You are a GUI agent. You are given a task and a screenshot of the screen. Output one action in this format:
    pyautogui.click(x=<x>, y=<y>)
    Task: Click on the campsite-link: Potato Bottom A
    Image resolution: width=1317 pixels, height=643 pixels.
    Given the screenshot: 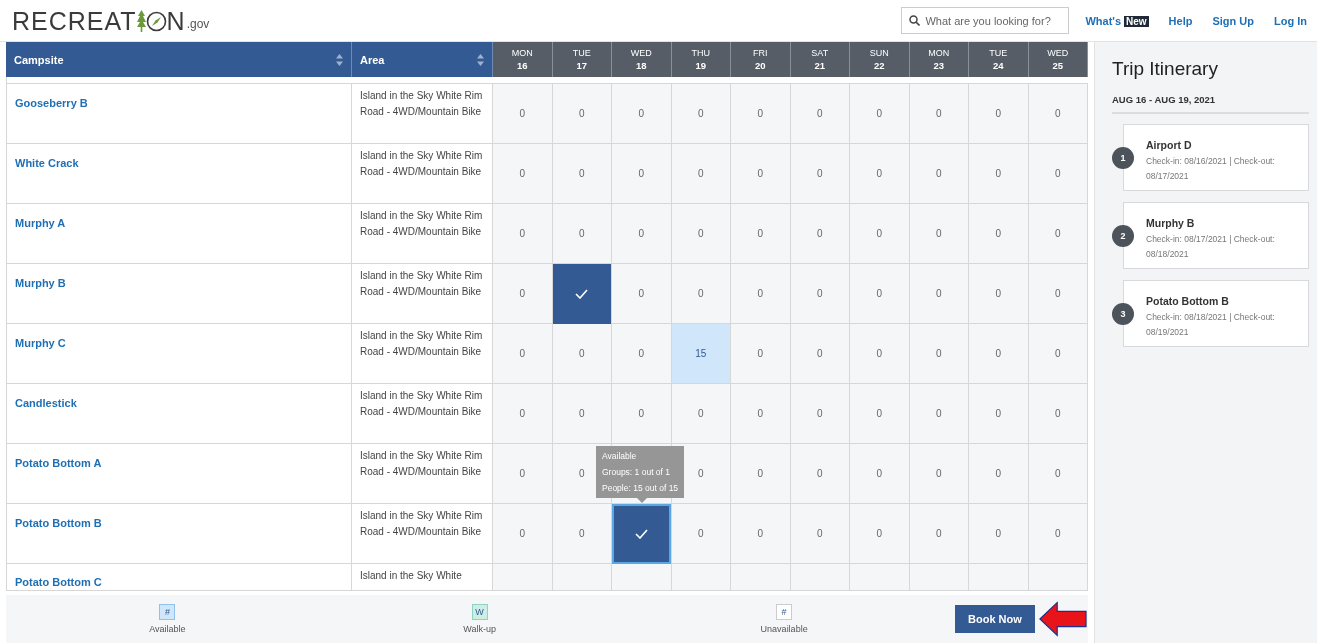 What is the action you would take?
    pyautogui.click(x=58, y=463)
    